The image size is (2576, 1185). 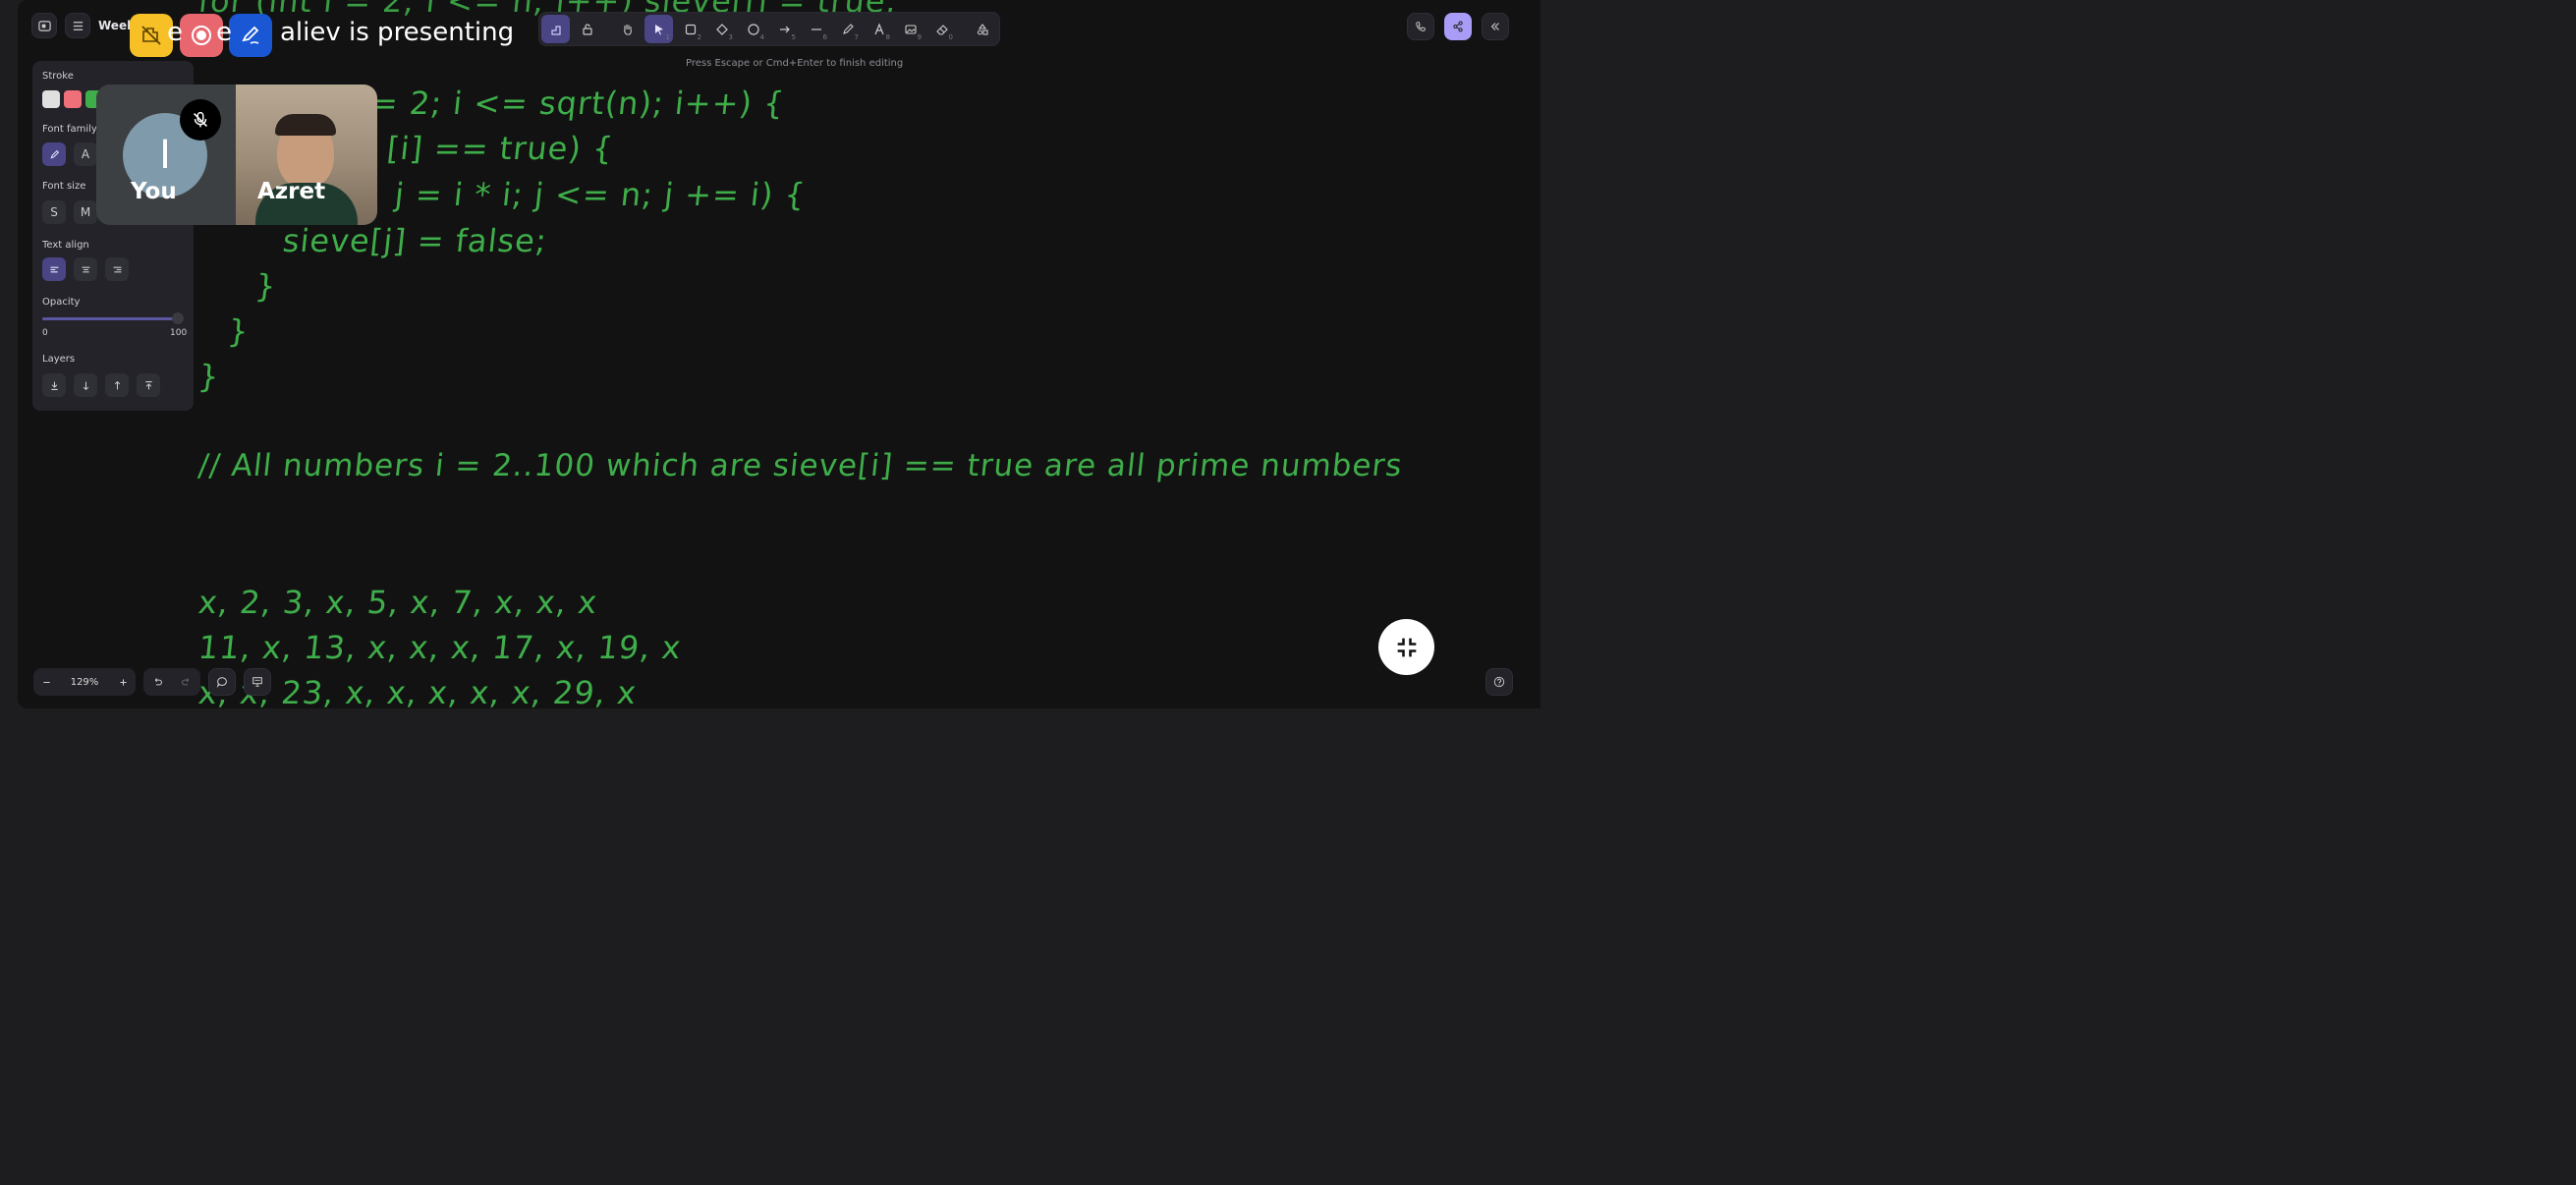 I want to click on bring-to-front-icon, so click(x=148, y=384).